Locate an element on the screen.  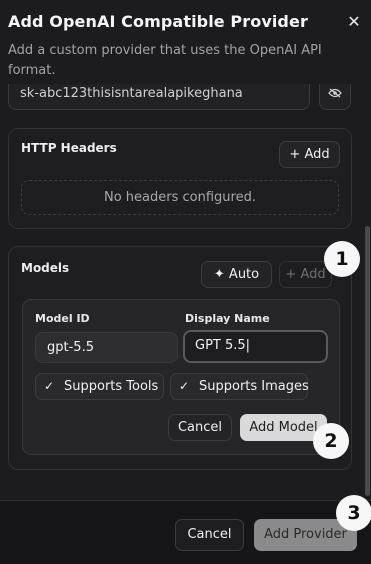
dialog-footer: Cancel Add Provider is located at coordinates (185, 532).